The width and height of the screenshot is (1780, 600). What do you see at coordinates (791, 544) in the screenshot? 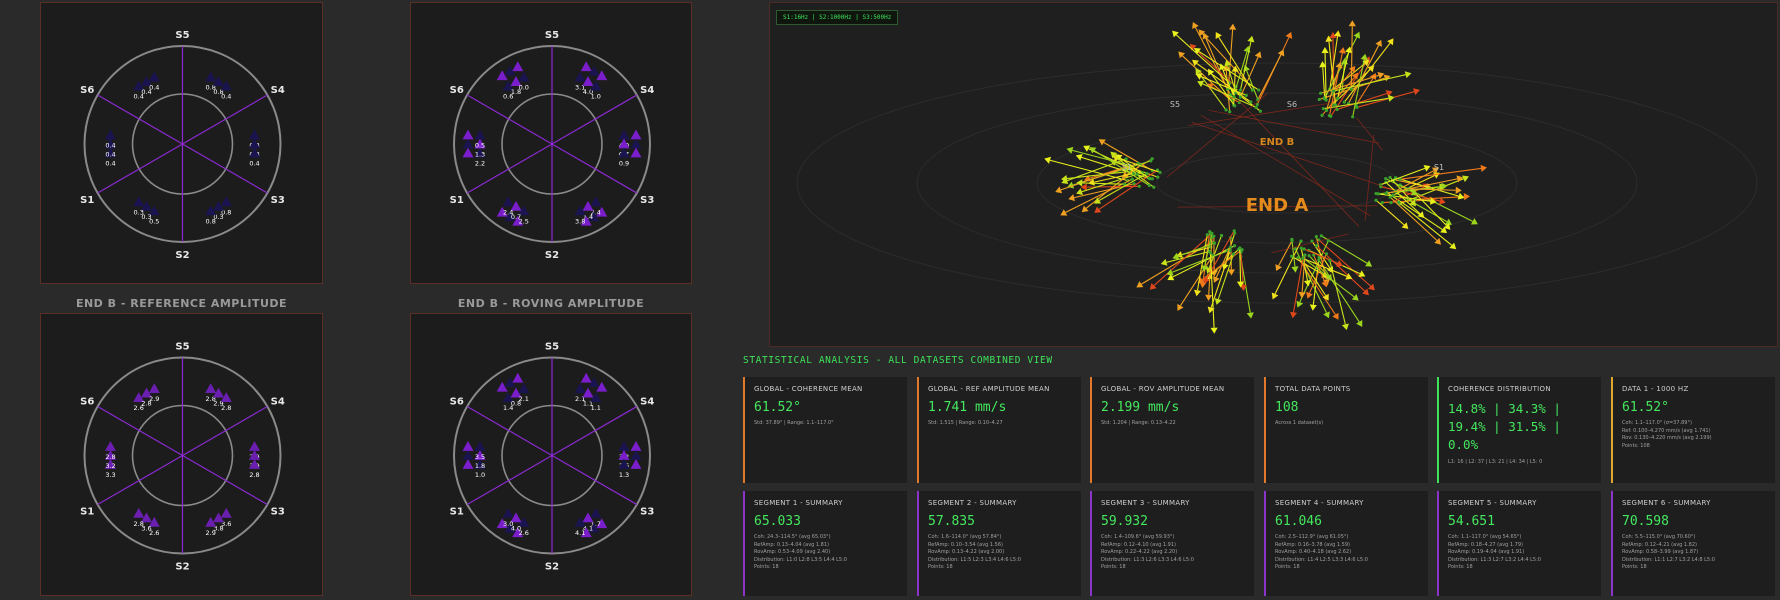
I see `stat-card-detail: RefAmp: 0.13–4.04 (avg 1.81)` at bounding box center [791, 544].